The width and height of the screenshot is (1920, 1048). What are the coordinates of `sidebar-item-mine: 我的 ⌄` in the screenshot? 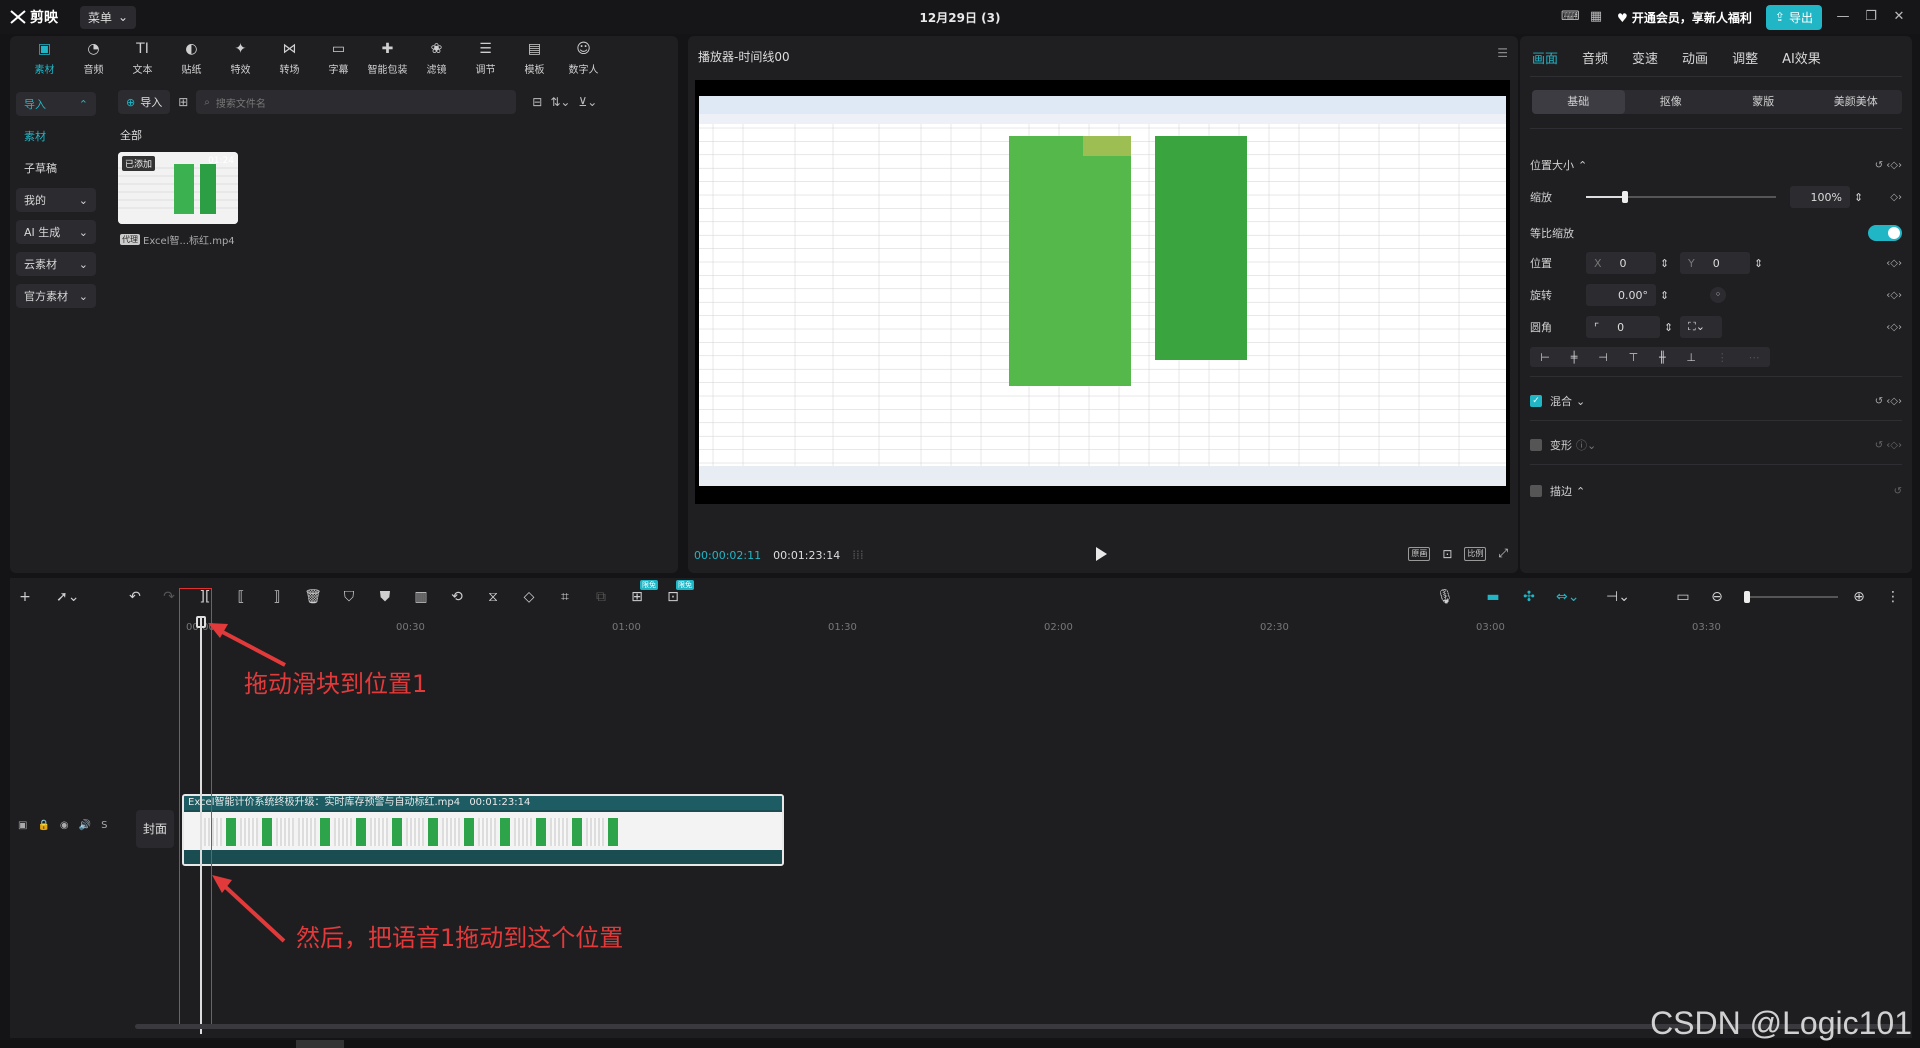 It's located at (56, 200).